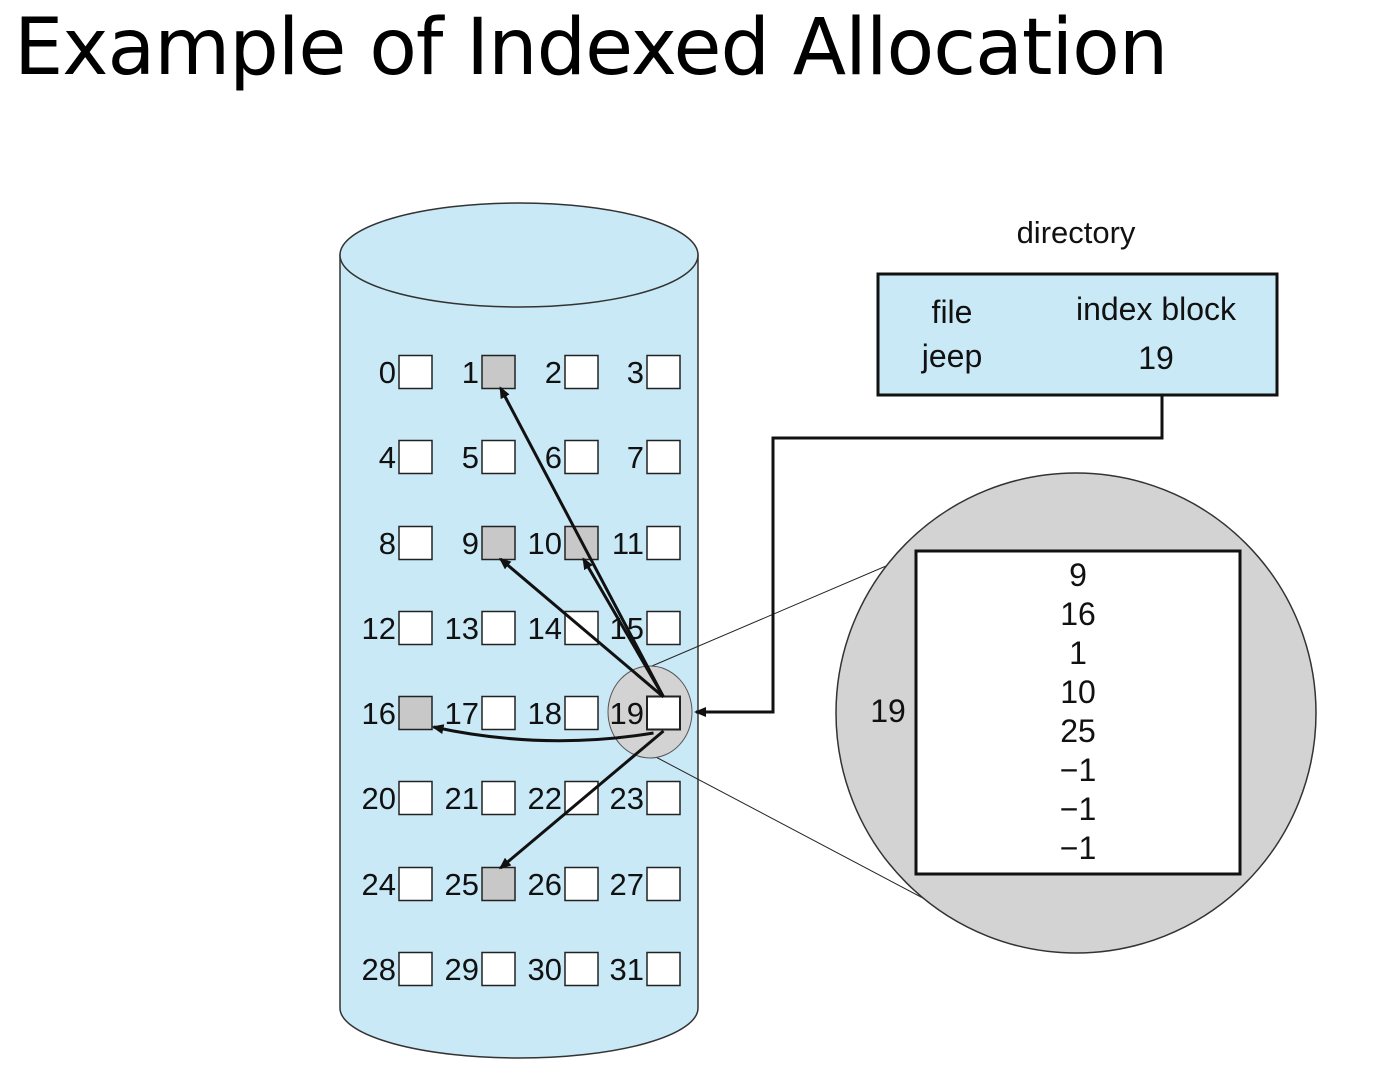 The width and height of the screenshot is (1386, 1091). I want to click on block-number: 21, so click(462, 798).